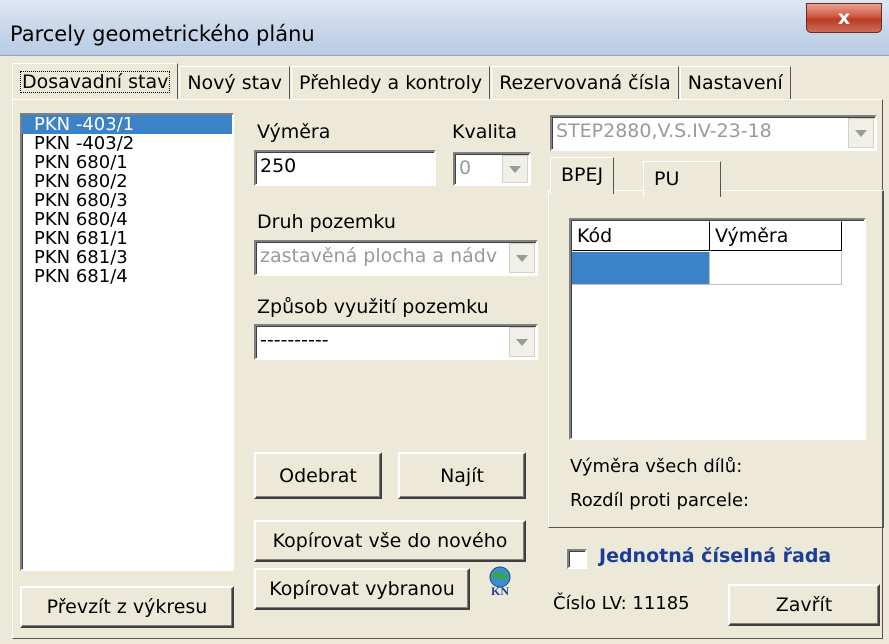 Image resolution: width=889 pixels, height=644 pixels. Describe the element at coordinates (844, 18) in the screenshot. I see `close-button: x` at that location.